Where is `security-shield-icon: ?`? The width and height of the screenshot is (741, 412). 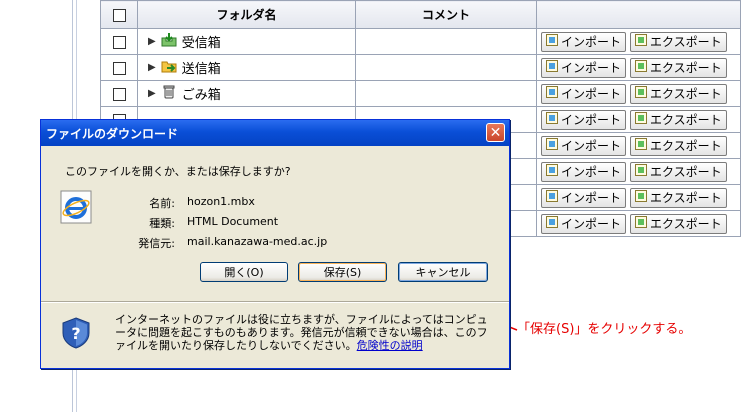 security-shield-icon: ? is located at coordinates (76, 333).